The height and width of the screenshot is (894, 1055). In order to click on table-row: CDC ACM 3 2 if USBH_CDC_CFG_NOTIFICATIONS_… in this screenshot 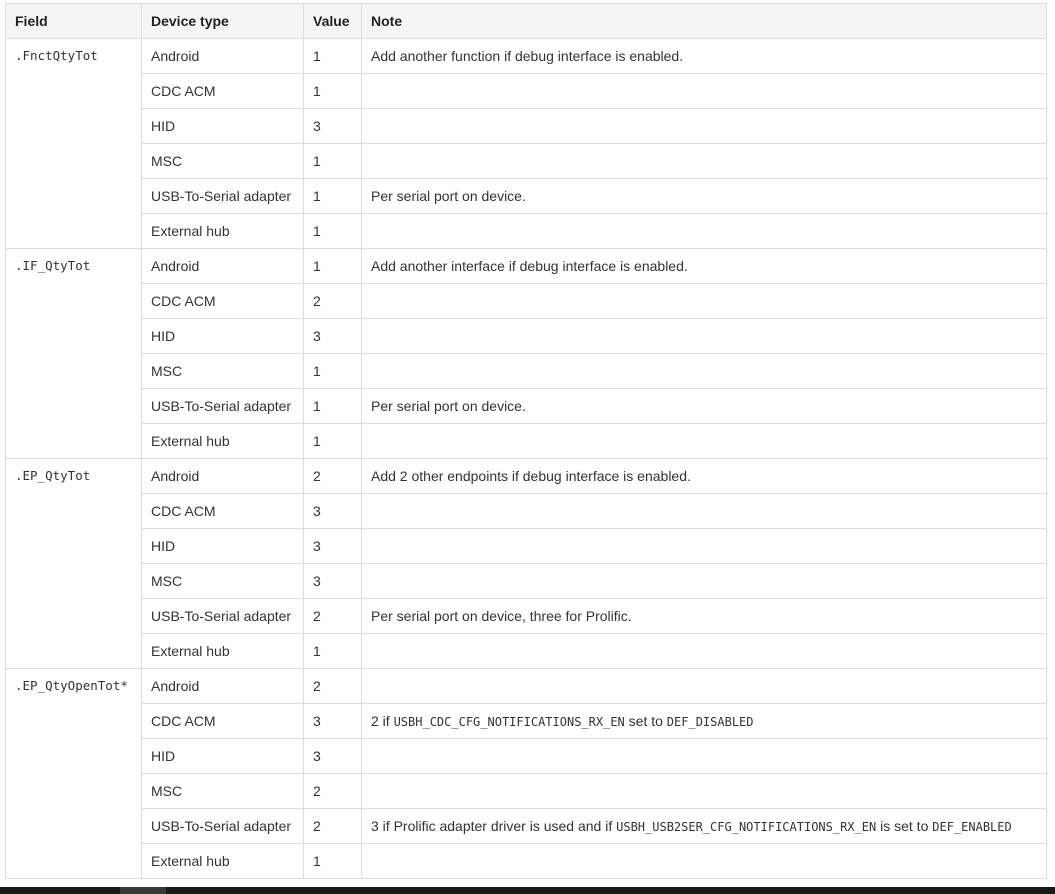, I will do `click(526, 721)`.